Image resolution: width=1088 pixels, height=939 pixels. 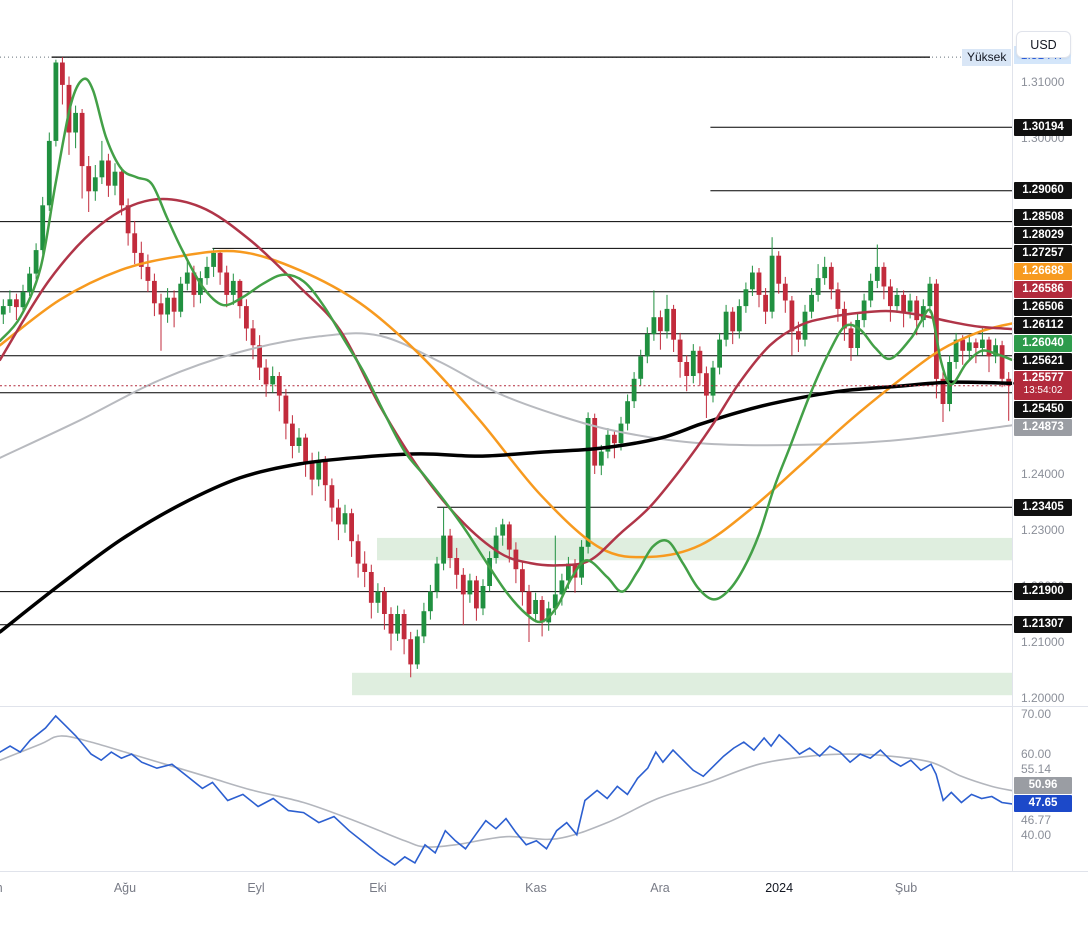 I want to click on price-tick: 1.20000, so click(x=1043, y=697).